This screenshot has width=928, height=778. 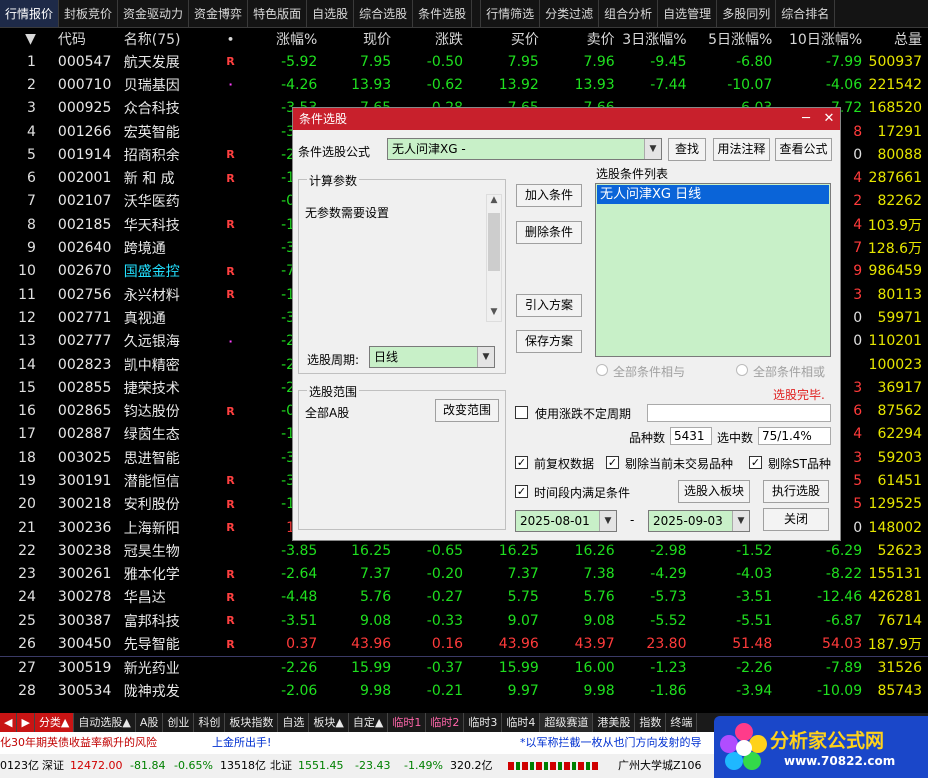 What do you see at coordinates (84, 178) in the screenshot?
I see `stock-code: 002001` at bounding box center [84, 178].